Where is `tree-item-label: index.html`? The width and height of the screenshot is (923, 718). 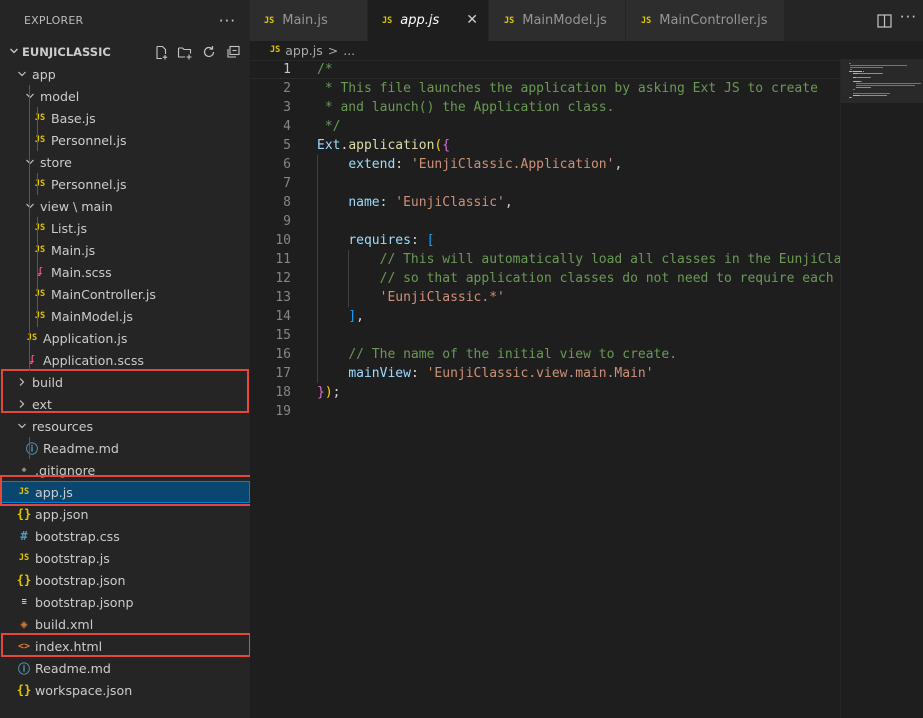 tree-item-label: index.html is located at coordinates (69, 646).